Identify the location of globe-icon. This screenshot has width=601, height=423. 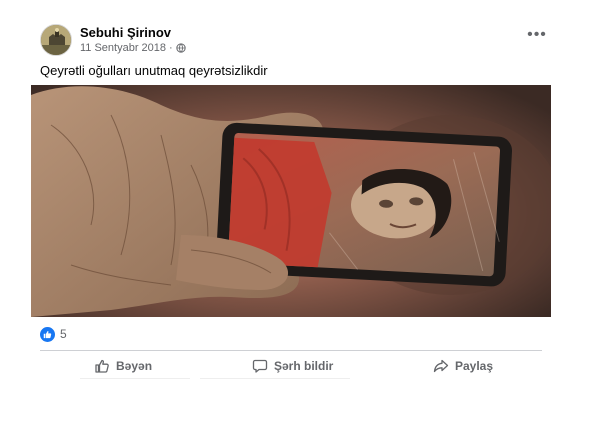
(181, 48).